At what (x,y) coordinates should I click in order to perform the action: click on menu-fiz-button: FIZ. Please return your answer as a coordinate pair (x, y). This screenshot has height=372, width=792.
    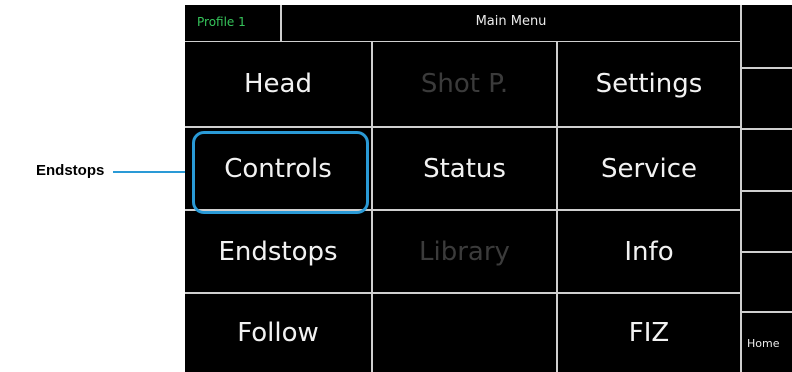
    Looking at the image, I should click on (649, 333).